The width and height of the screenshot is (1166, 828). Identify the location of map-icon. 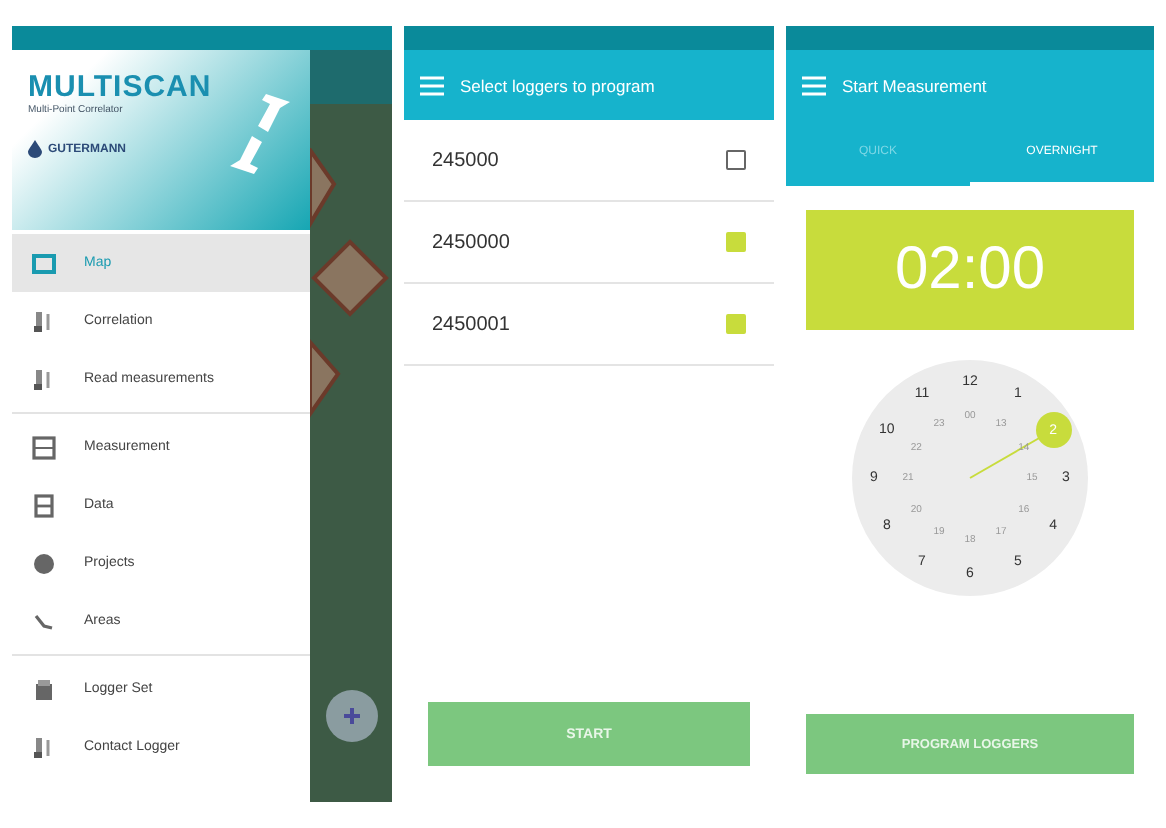
(44, 263).